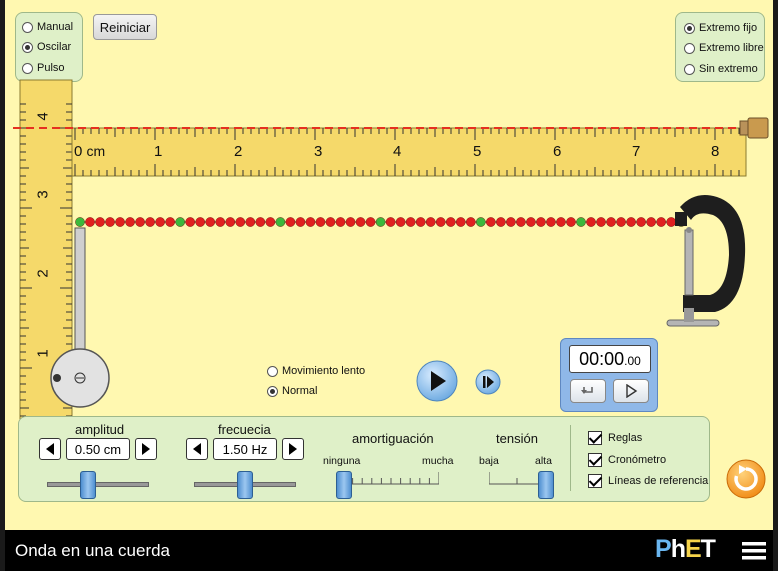 This screenshot has width=778, height=571. I want to click on tension-ticks, so click(517, 478).